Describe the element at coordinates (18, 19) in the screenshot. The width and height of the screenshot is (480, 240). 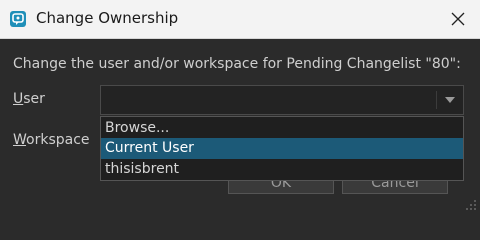
I see `perforce-app-icon` at that location.